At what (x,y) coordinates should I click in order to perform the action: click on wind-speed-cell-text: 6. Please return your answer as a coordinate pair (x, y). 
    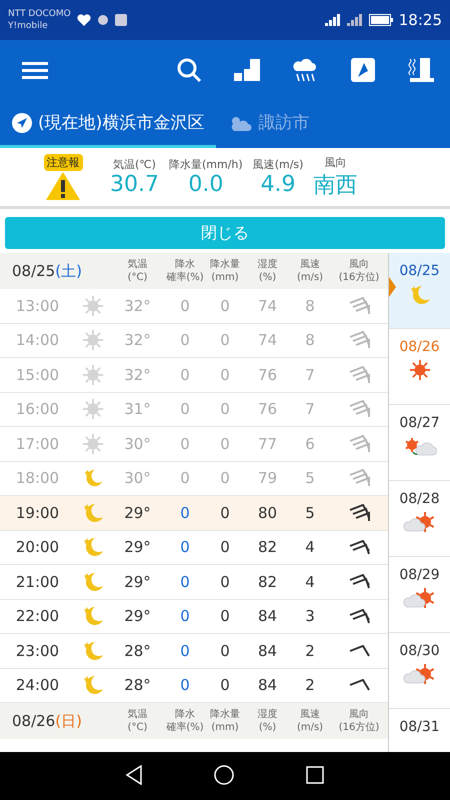
    Looking at the image, I should click on (310, 443).